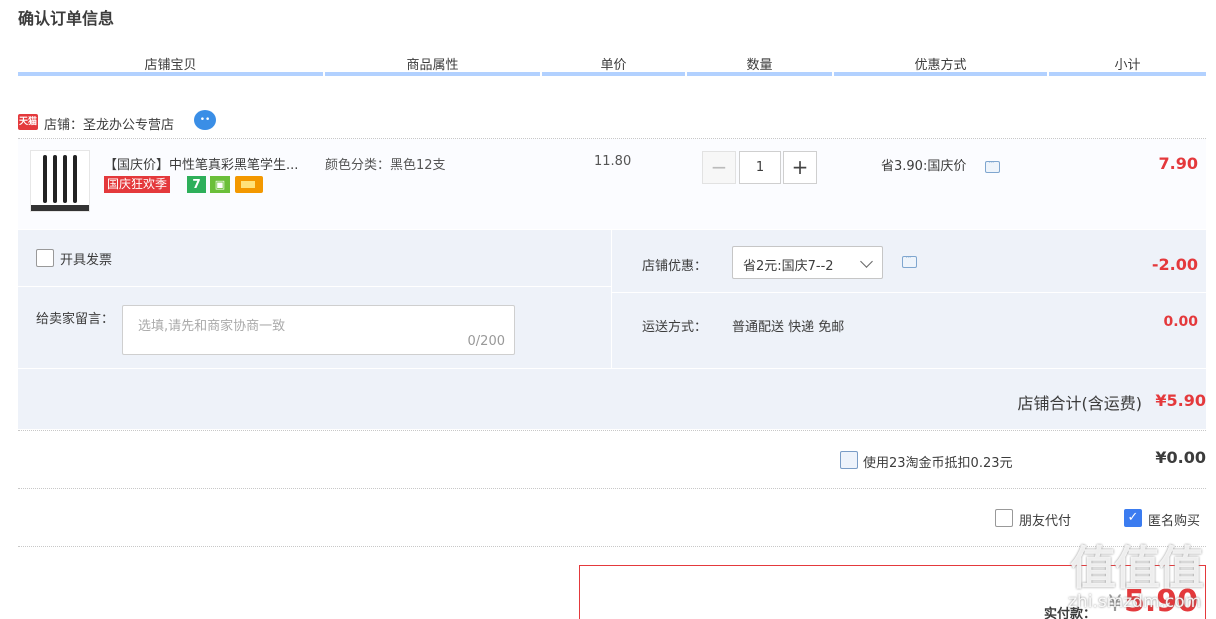 The image size is (1216, 619). Describe the element at coordinates (170, 65) in the screenshot. I see `column-header-item: 店铺宝贝` at that location.